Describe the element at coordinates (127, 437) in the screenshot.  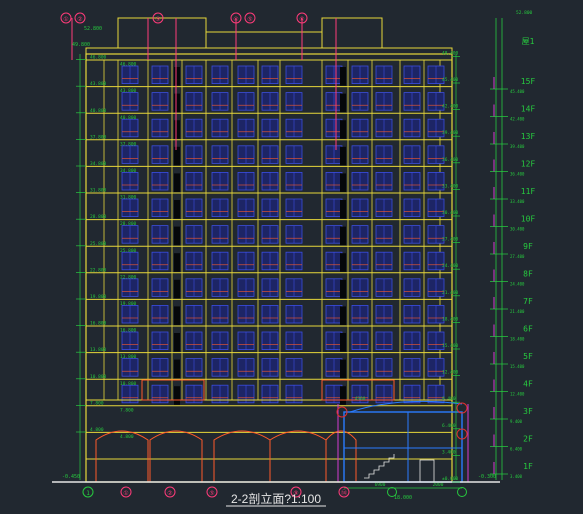
I see `elevation-label-inner: 4.800` at that location.